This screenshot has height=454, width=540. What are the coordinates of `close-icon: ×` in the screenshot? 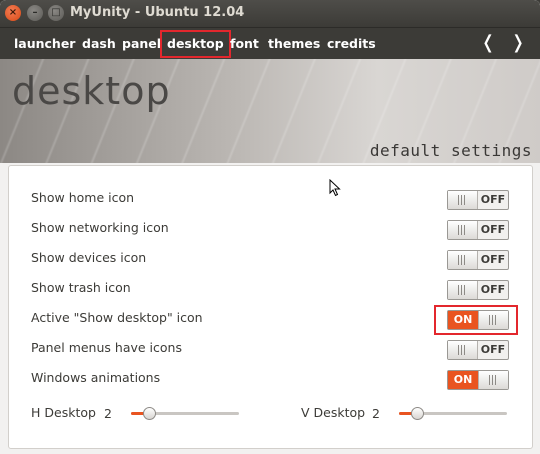 It's located at (13, 13).